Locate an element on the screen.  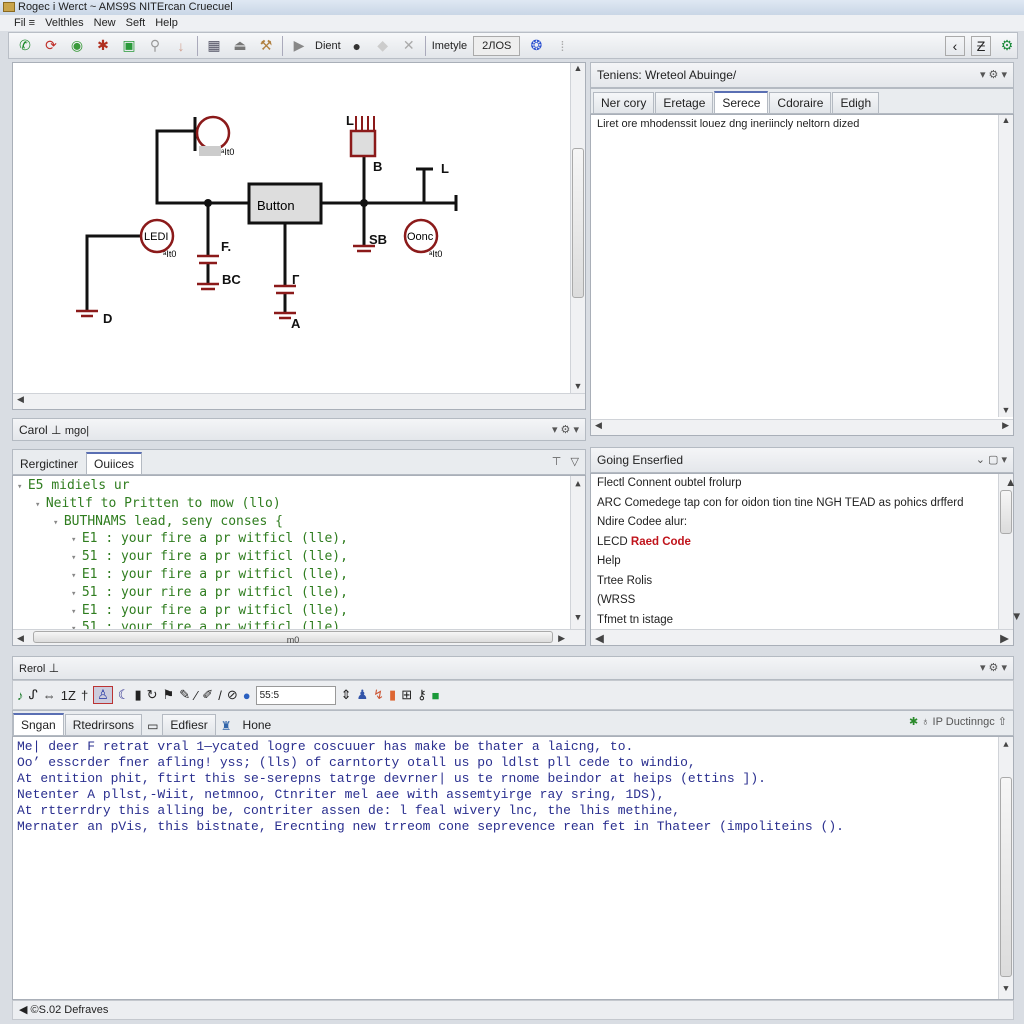
panel-controls-icon: ⌄ ▢ ▾ is located at coordinates (991, 460).